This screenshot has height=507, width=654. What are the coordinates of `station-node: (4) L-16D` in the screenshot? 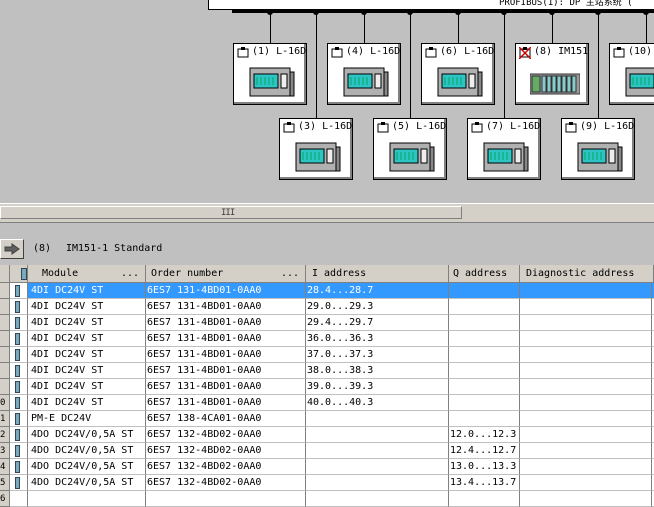 It's located at (364, 74).